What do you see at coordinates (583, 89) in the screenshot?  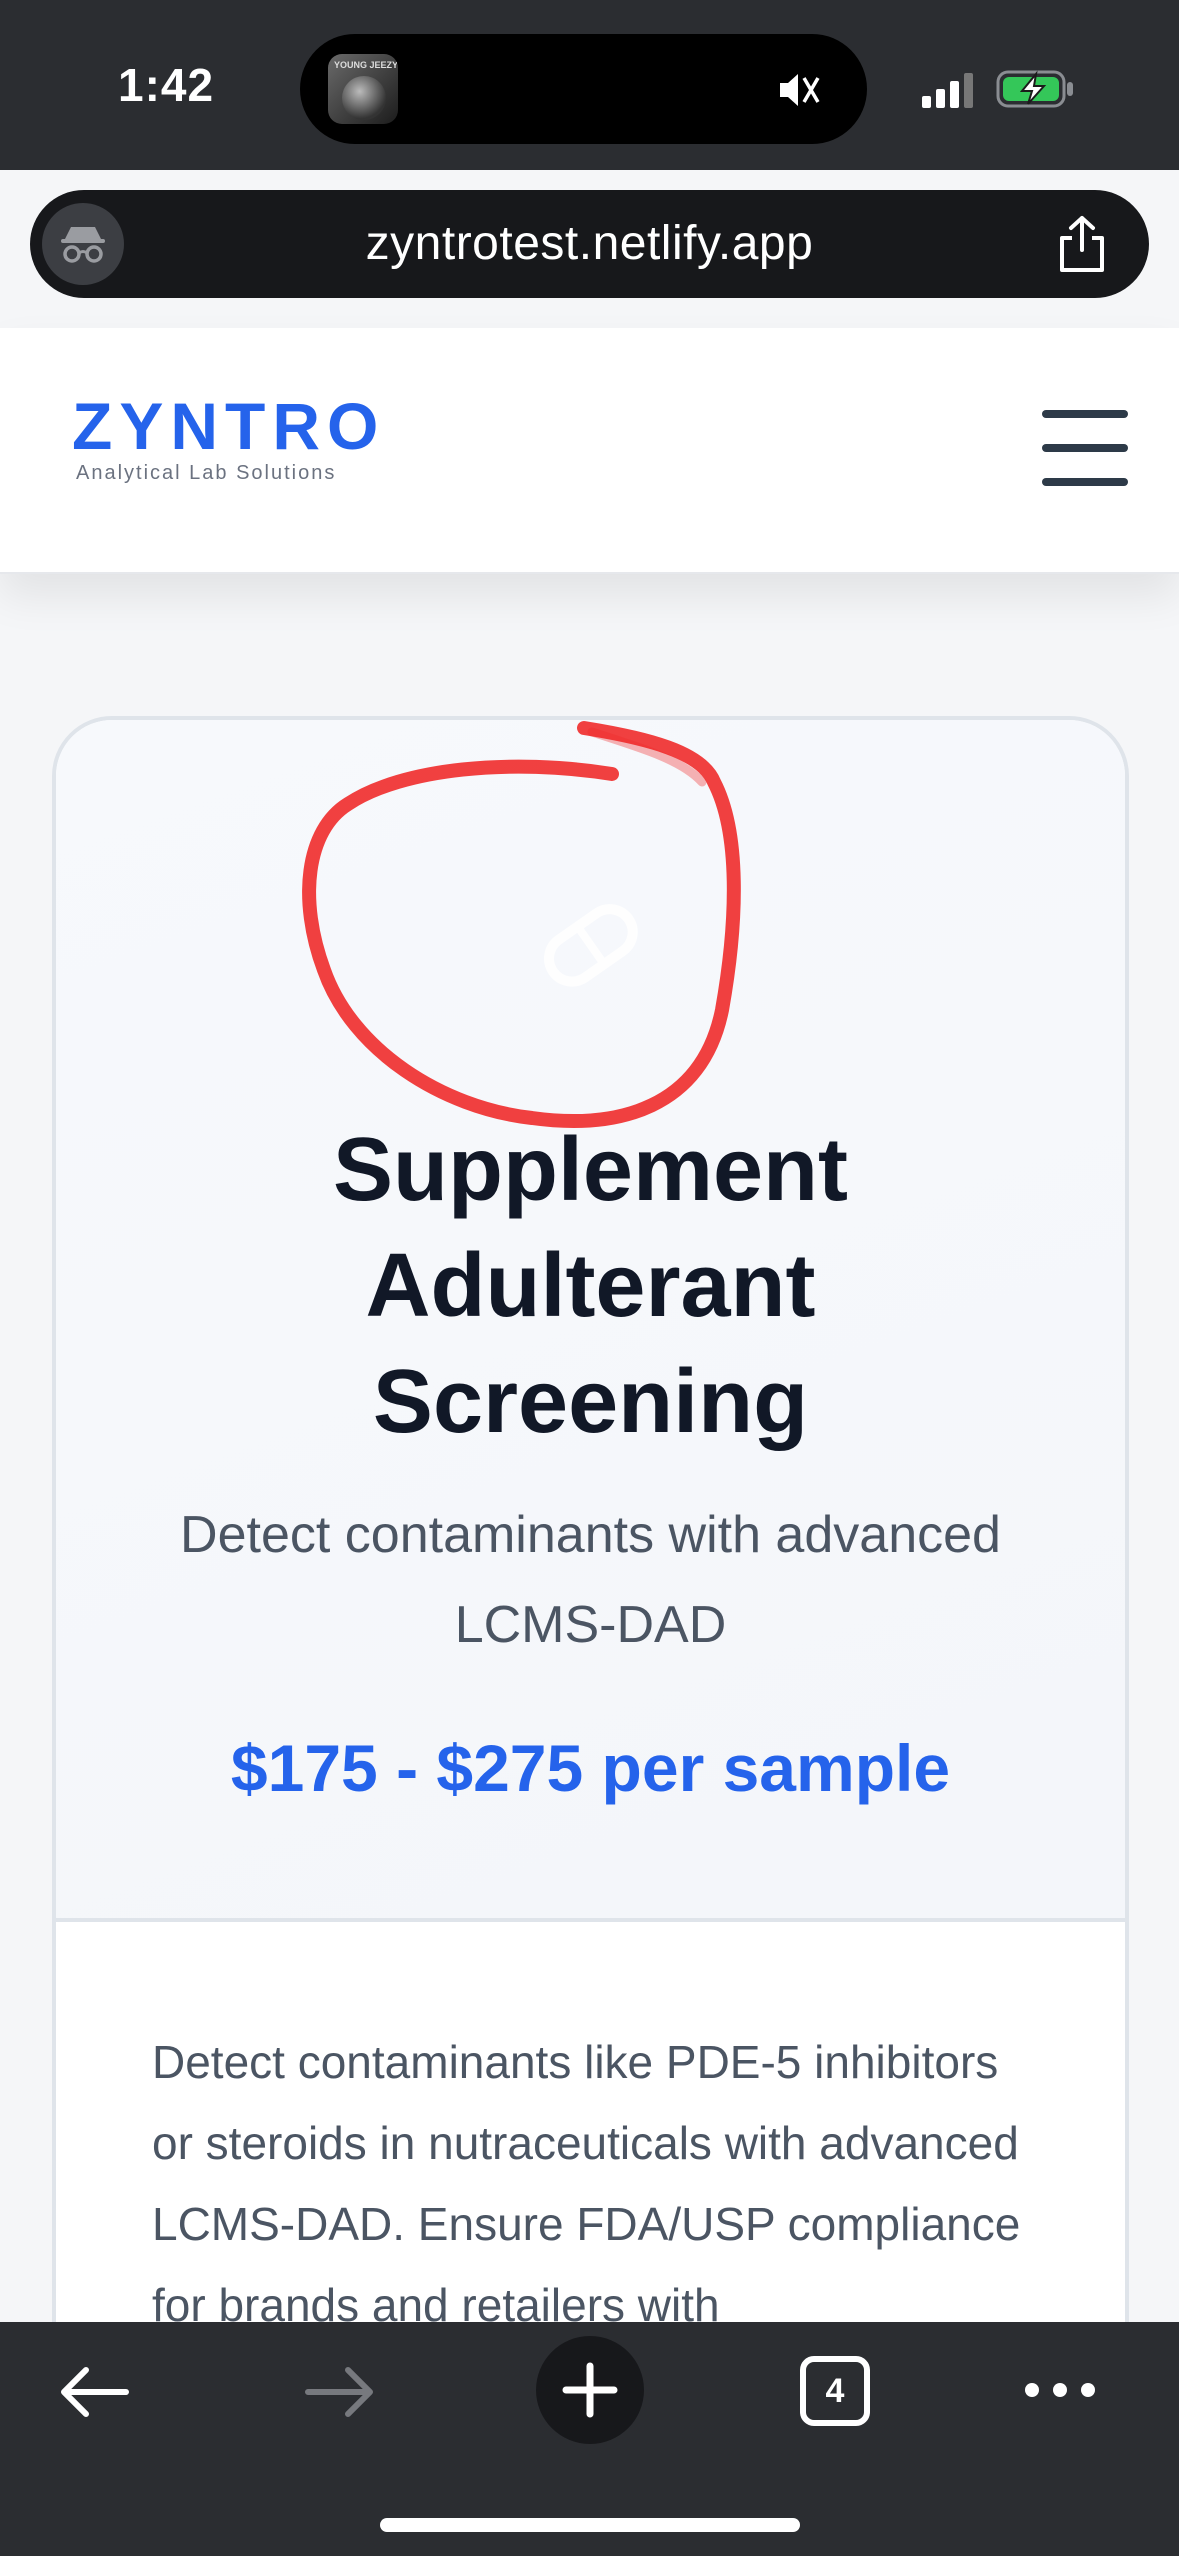 I see `dynamic-island: YOUNG JEEZY` at bounding box center [583, 89].